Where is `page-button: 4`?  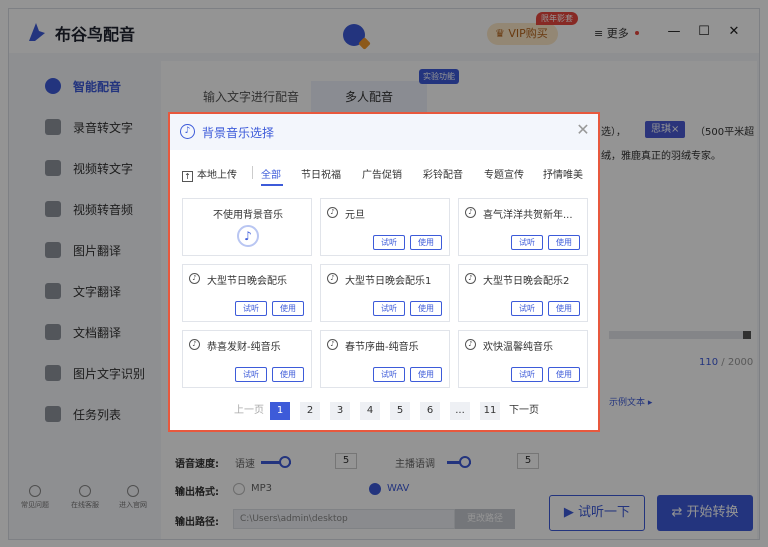 page-button: 4 is located at coordinates (370, 411).